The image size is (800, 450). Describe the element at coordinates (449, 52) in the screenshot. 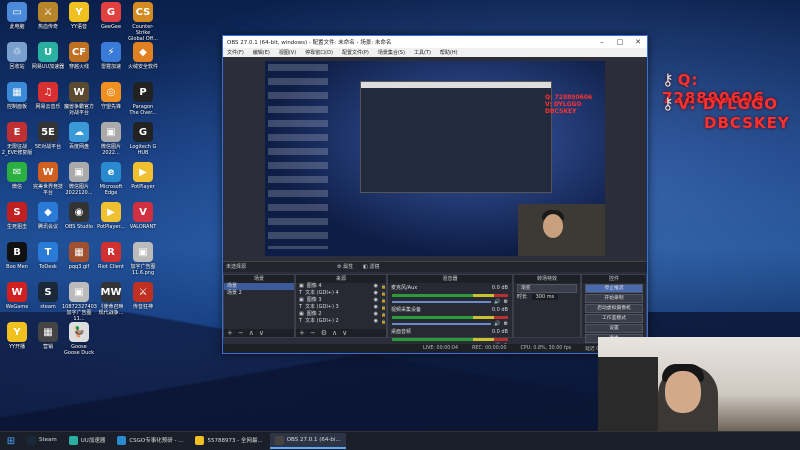

I see `menu-item: 帮助(H)` at that location.